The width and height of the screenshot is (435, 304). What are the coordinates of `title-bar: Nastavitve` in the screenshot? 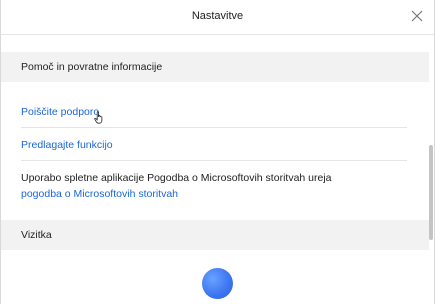 It's located at (217, 17).